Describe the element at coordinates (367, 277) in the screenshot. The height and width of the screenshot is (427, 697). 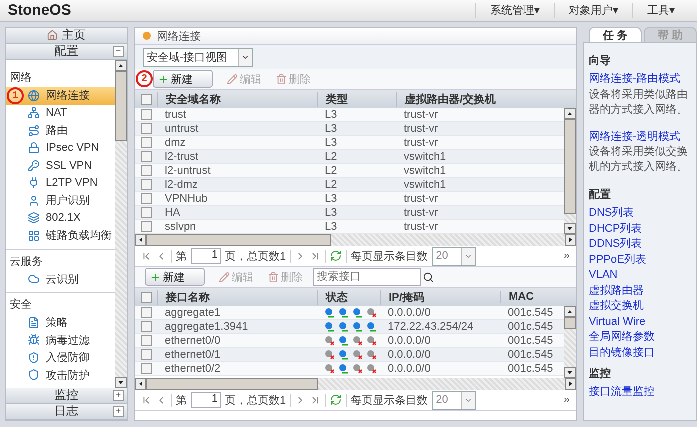
I see `search-field: 搜索接口` at that location.